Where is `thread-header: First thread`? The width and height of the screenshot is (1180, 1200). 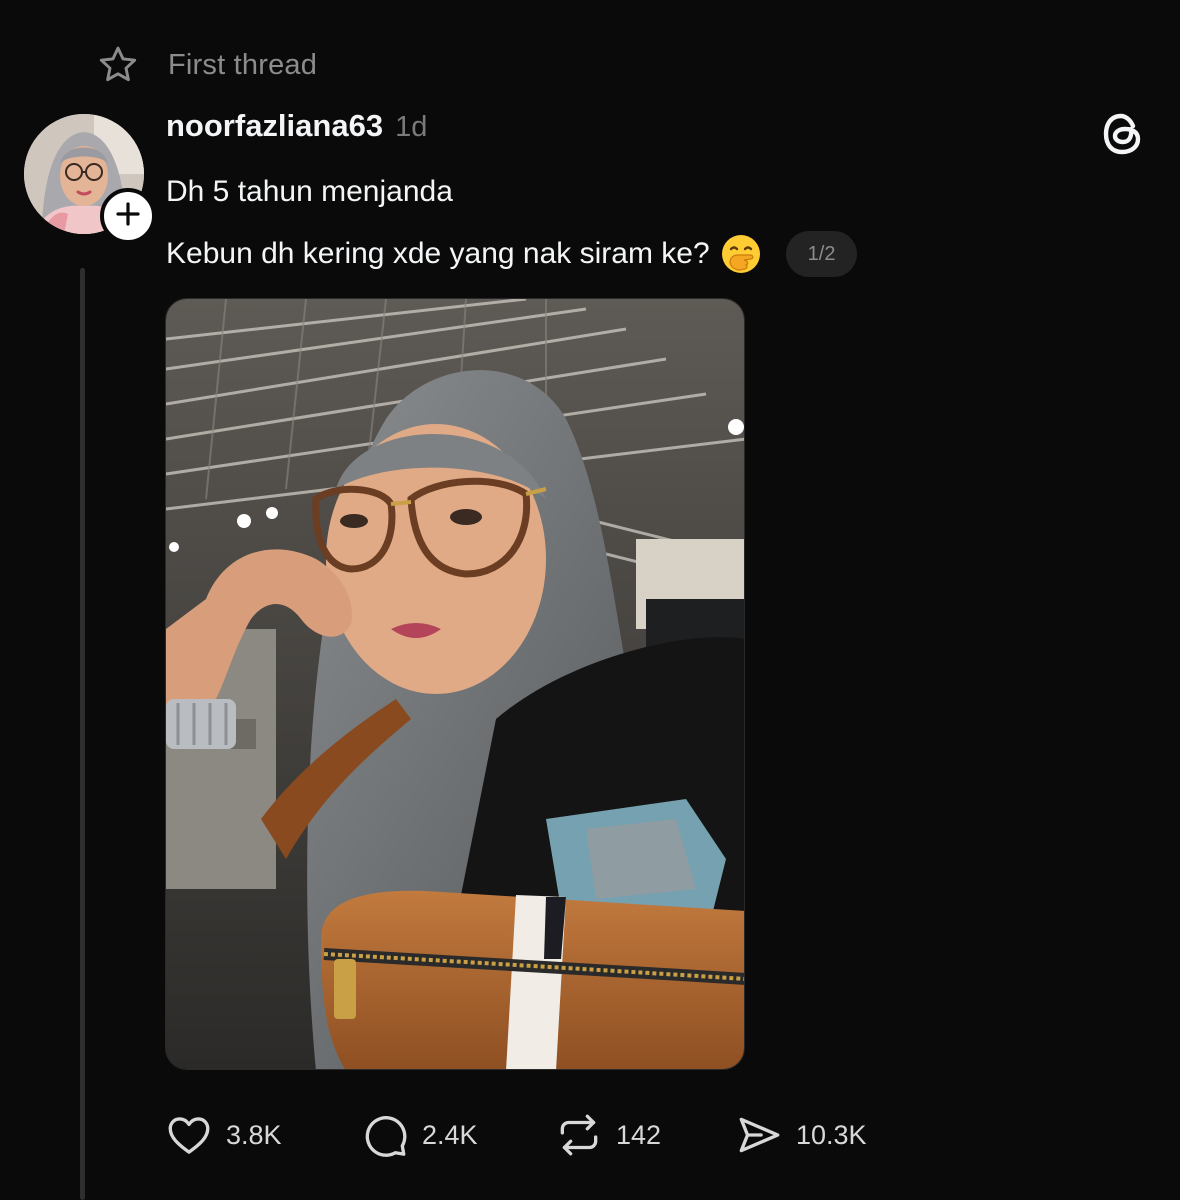 thread-header: First thread is located at coordinates (206, 65).